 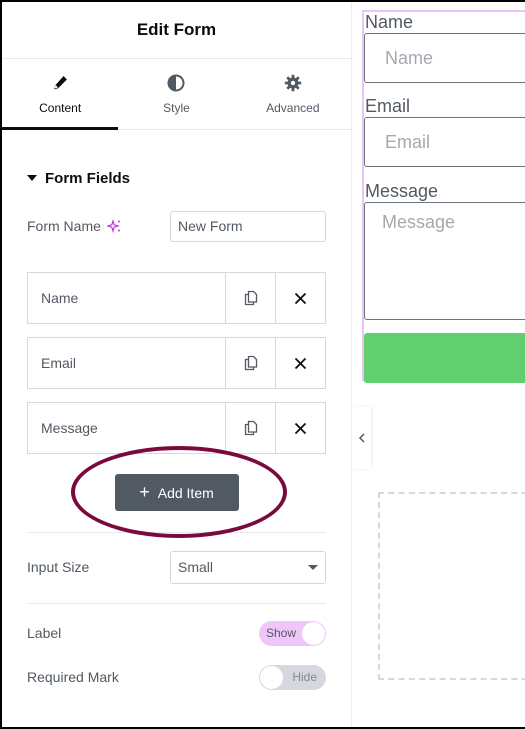 I want to click on label-toggle-label: Label, so click(x=44, y=633).